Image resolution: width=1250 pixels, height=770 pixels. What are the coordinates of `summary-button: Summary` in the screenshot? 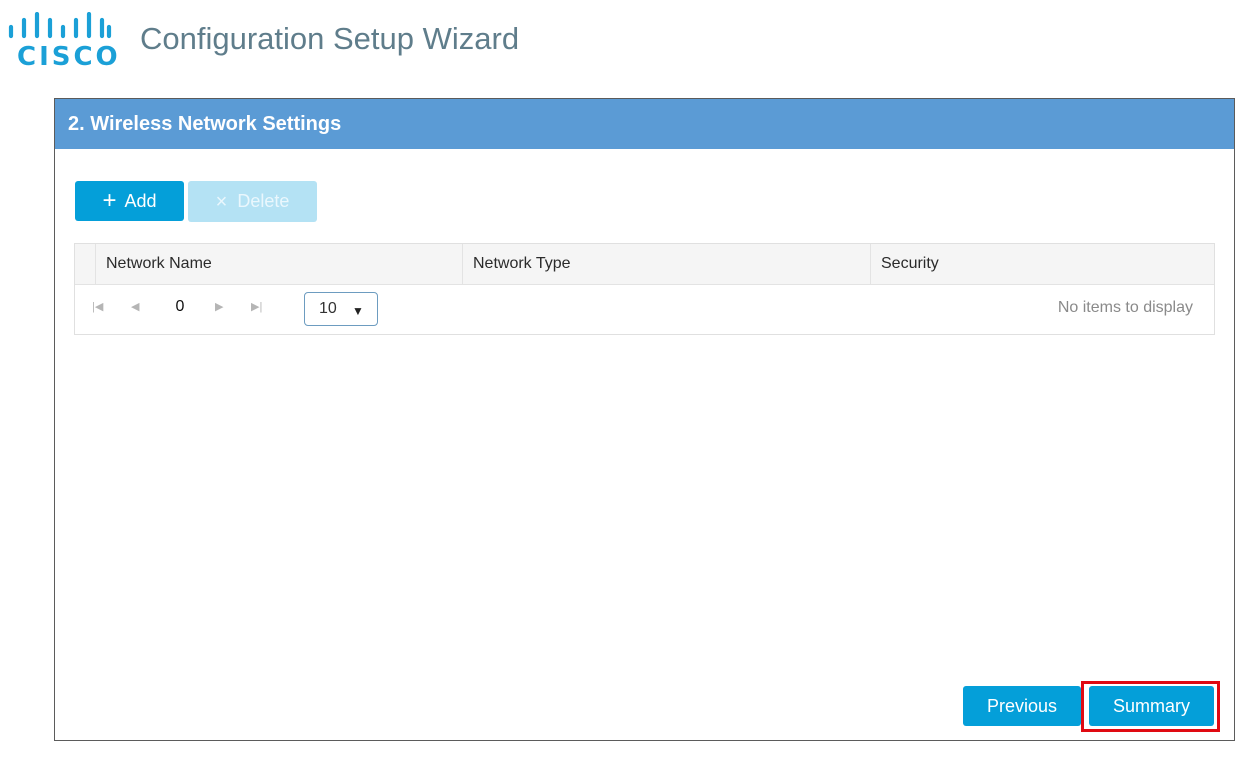 It's located at (1151, 706).